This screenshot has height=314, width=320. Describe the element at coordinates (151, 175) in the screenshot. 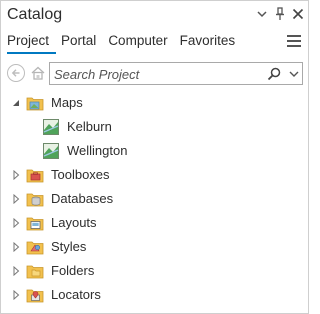

I see `tree-item-toolboxes: Toolboxes` at that location.